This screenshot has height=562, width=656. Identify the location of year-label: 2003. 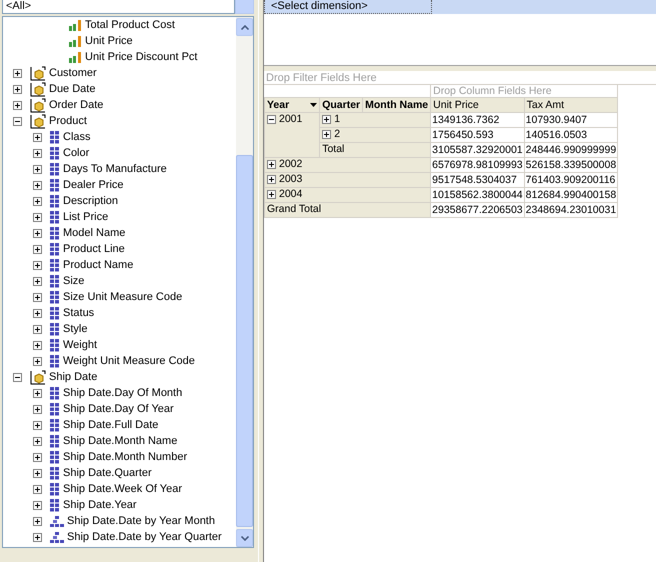
(290, 179).